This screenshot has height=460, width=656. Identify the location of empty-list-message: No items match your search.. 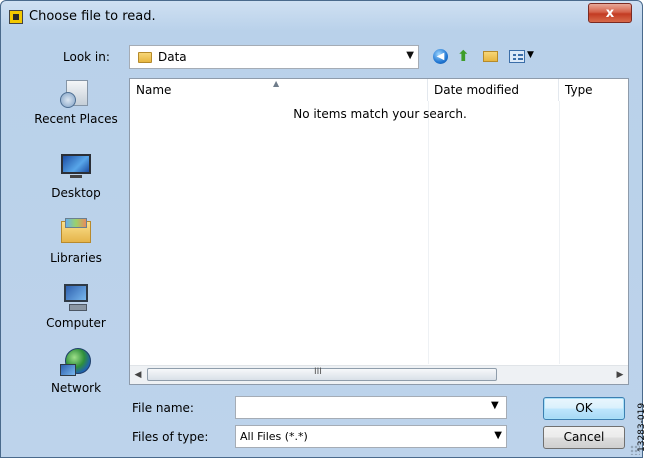
(380, 114).